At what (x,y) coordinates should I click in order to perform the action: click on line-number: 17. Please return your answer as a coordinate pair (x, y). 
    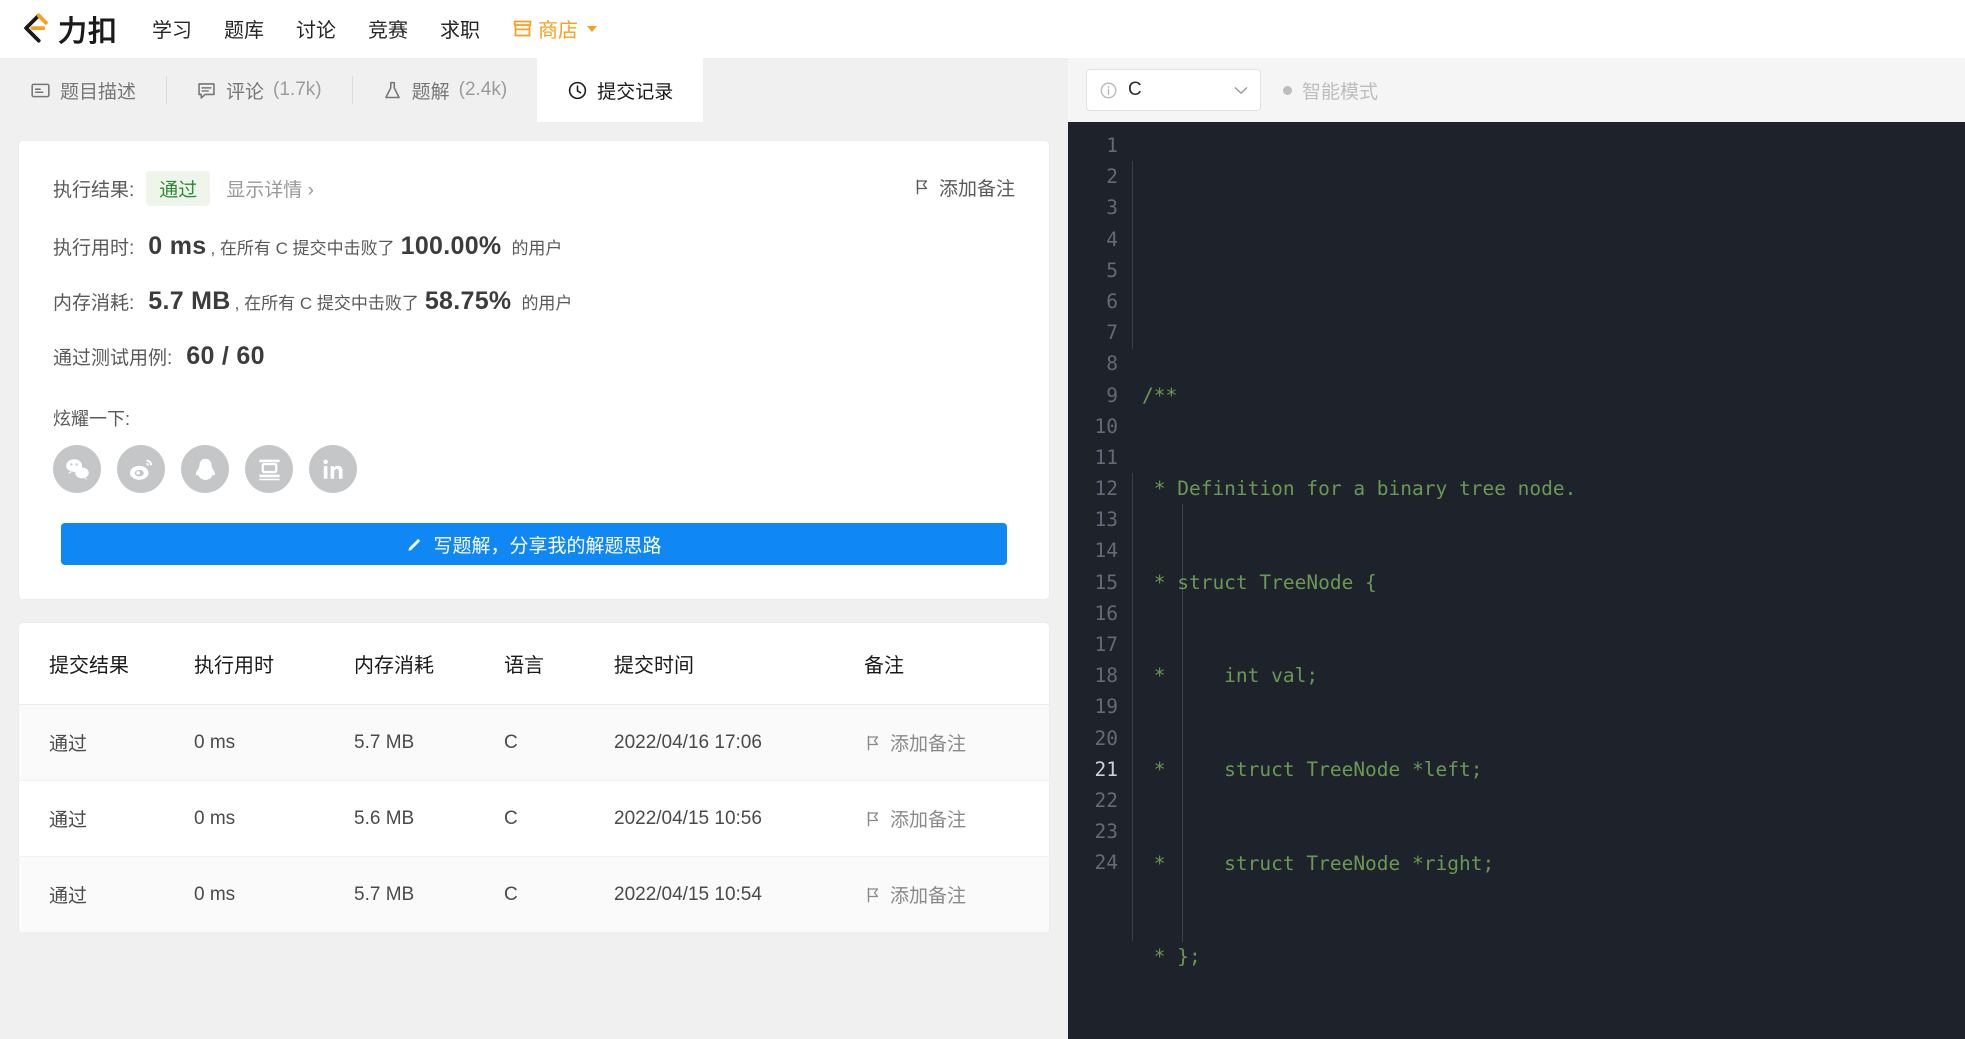
    Looking at the image, I should click on (1106, 644).